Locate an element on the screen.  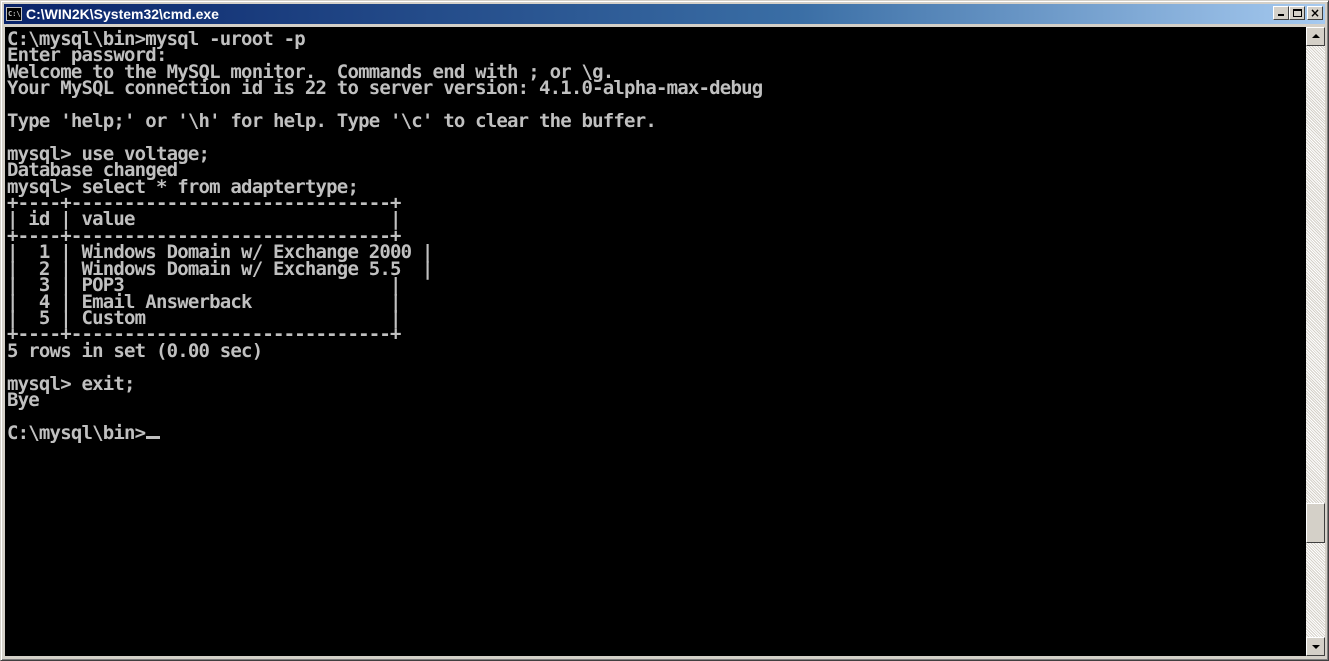
arrow-up-icon is located at coordinates (1316, 36).